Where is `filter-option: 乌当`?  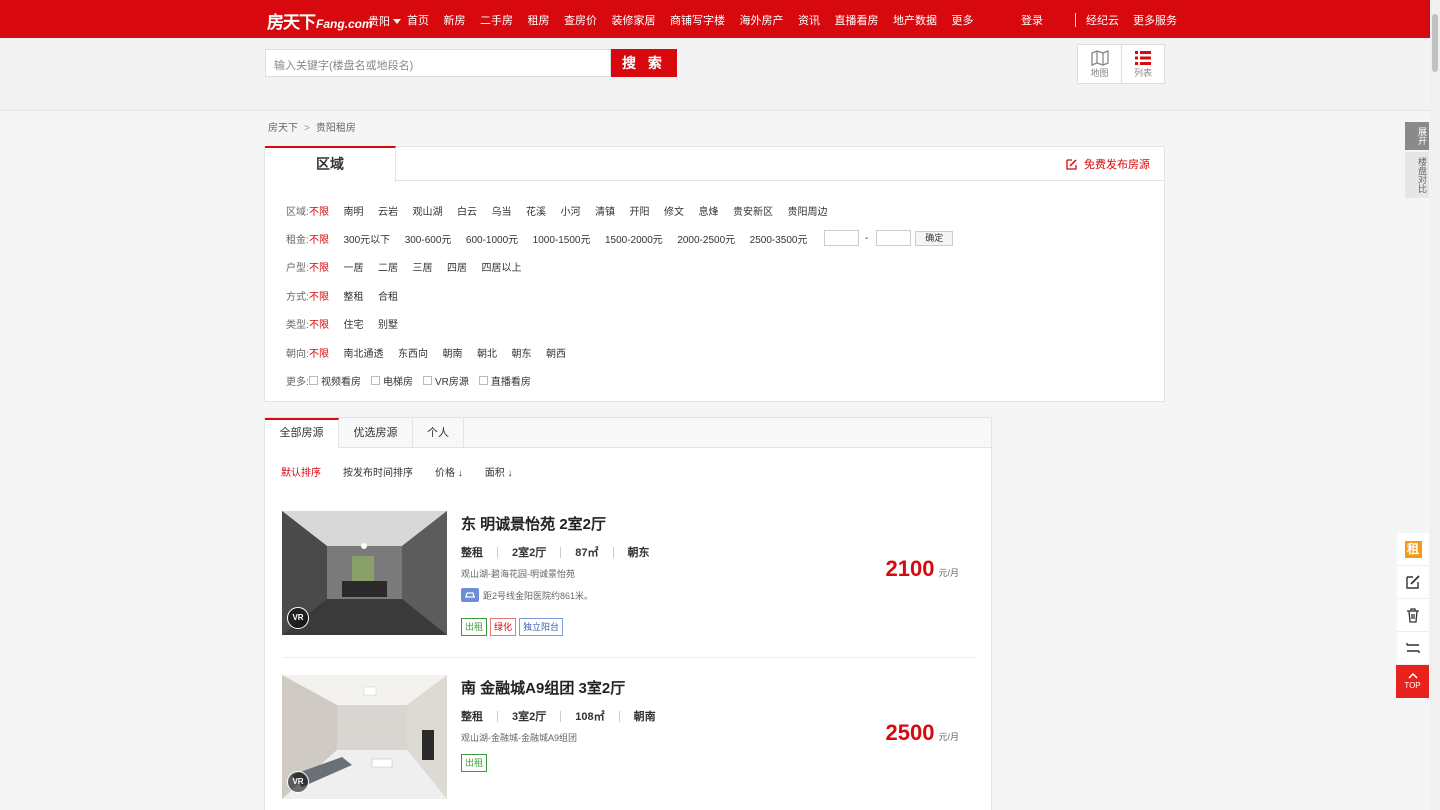
filter-option: 乌当 is located at coordinates (502, 210).